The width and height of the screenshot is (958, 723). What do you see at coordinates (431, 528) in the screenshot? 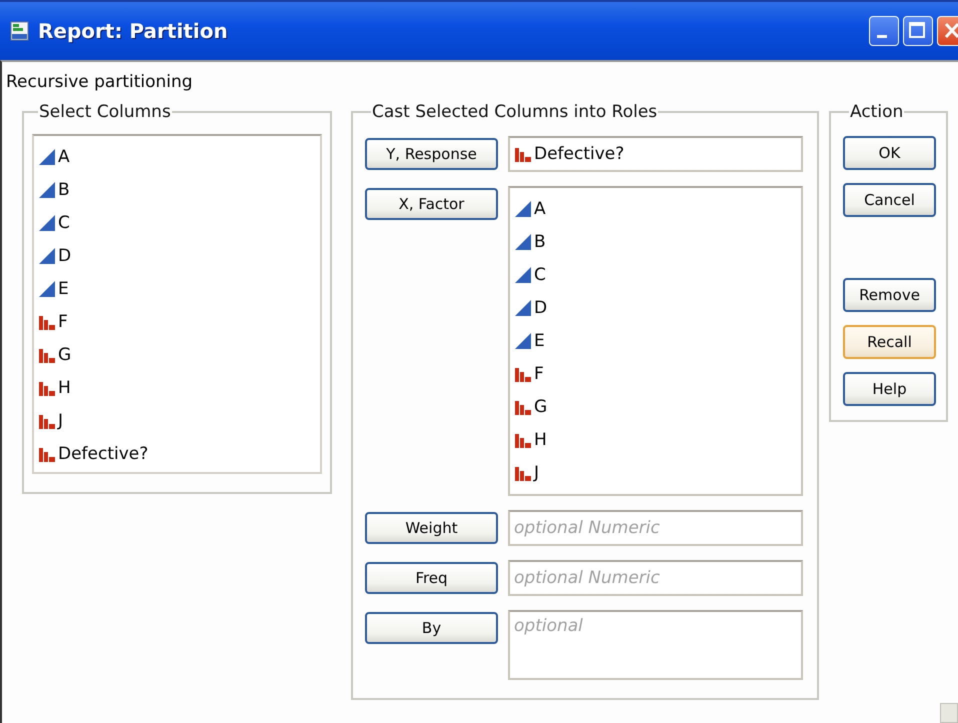
I see `role-button: Weight` at bounding box center [431, 528].